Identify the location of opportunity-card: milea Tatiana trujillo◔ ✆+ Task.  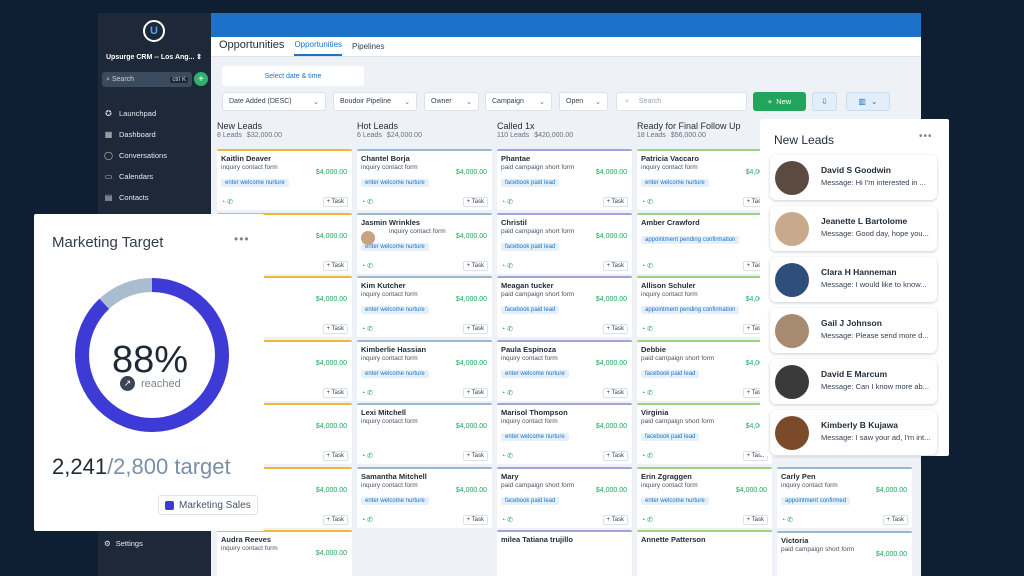
(564, 553).